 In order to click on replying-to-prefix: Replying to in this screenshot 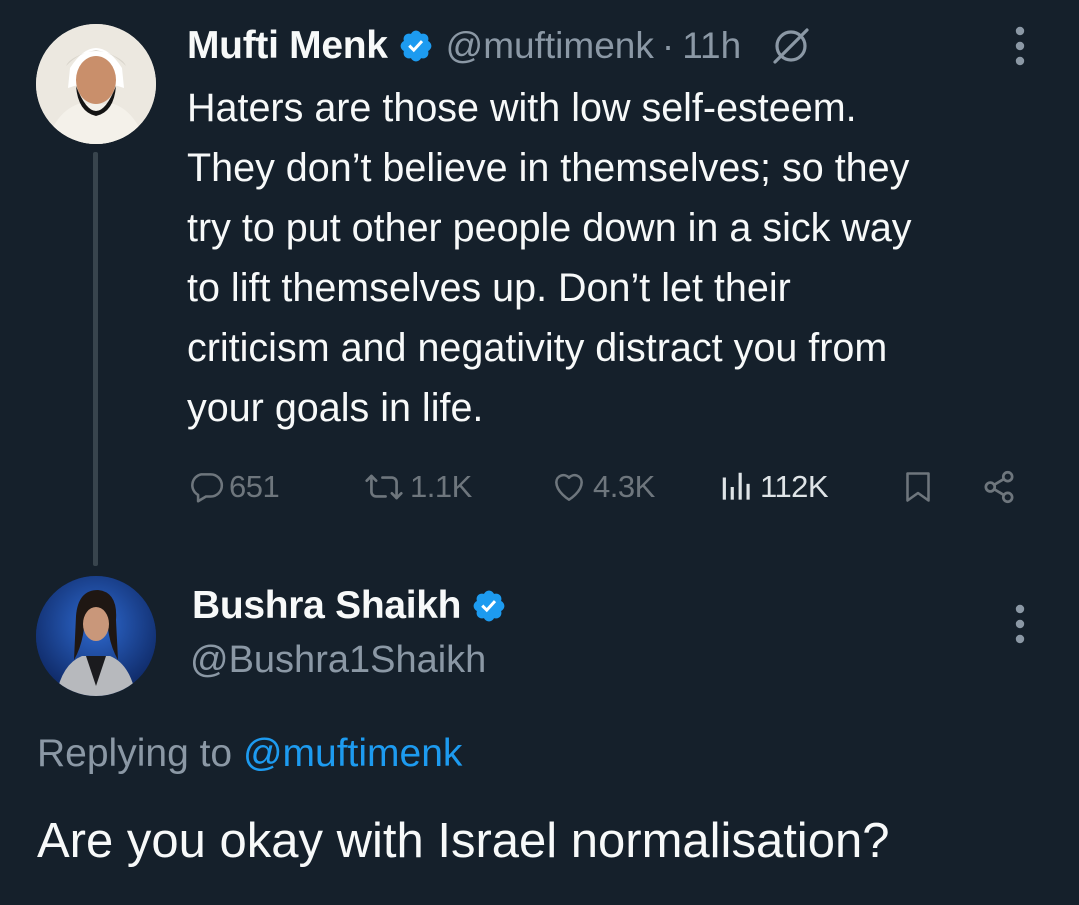, I will do `click(140, 753)`.